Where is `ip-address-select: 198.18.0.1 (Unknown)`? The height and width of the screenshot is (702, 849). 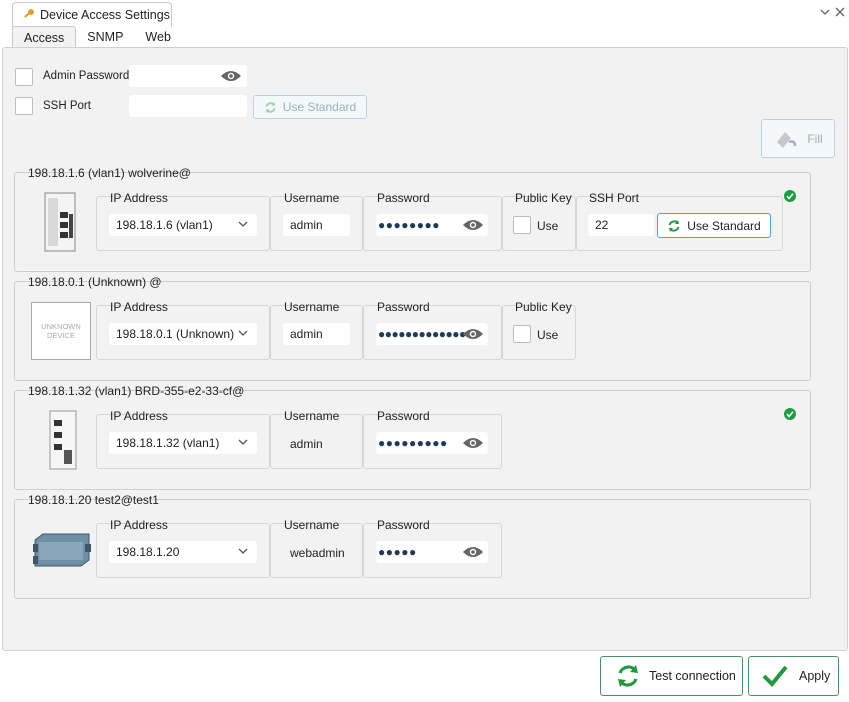
ip-address-select: 198.18.0.1 (Unknown) is located at coordinates (183, 334).